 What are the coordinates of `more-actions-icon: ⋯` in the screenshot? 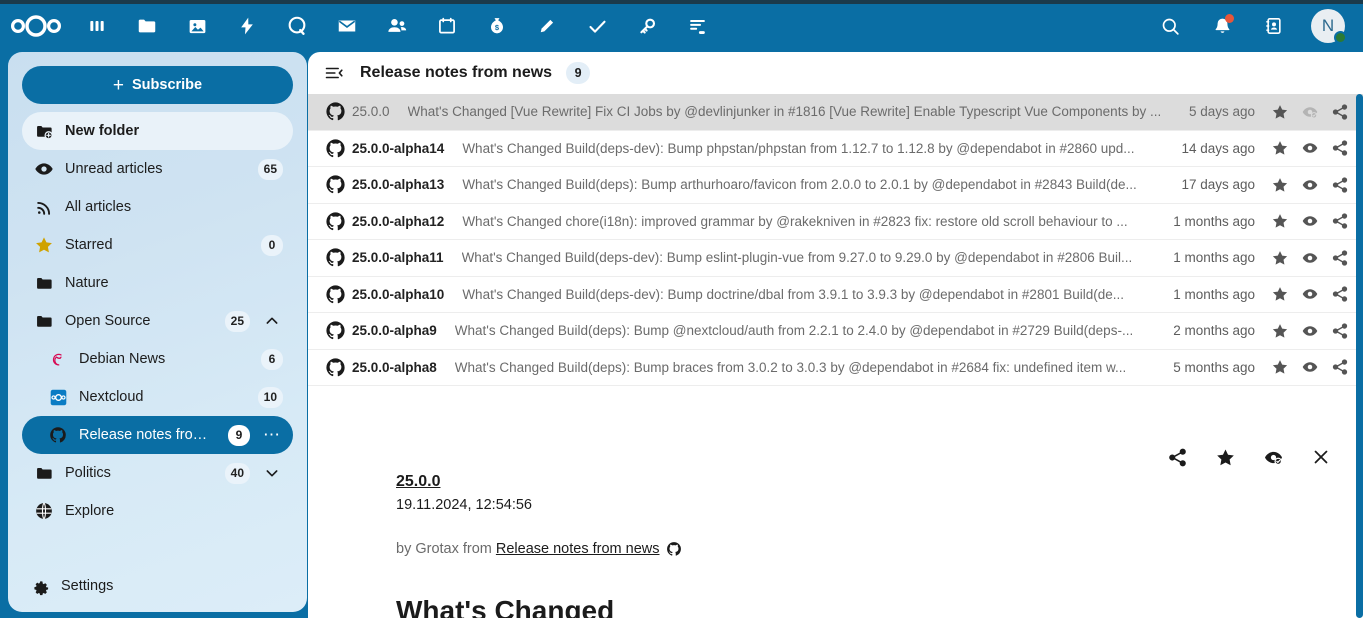 It's located at (272, 435).